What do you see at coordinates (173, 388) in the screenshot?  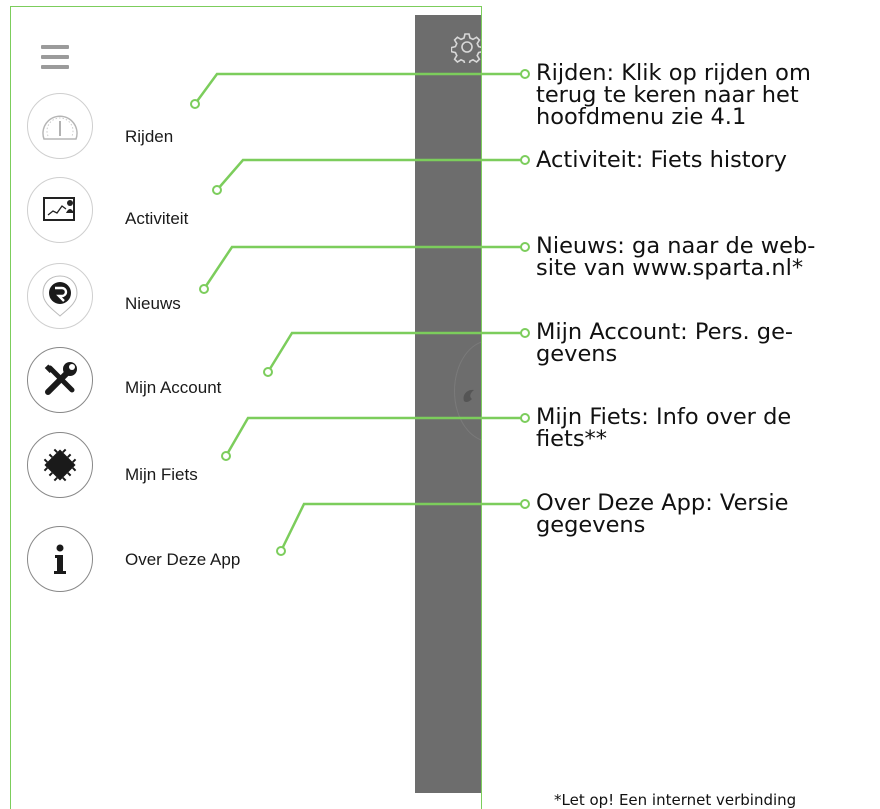 I see `menu-label-mijn-account: Mijn Account` at bounding box center [173, 388].